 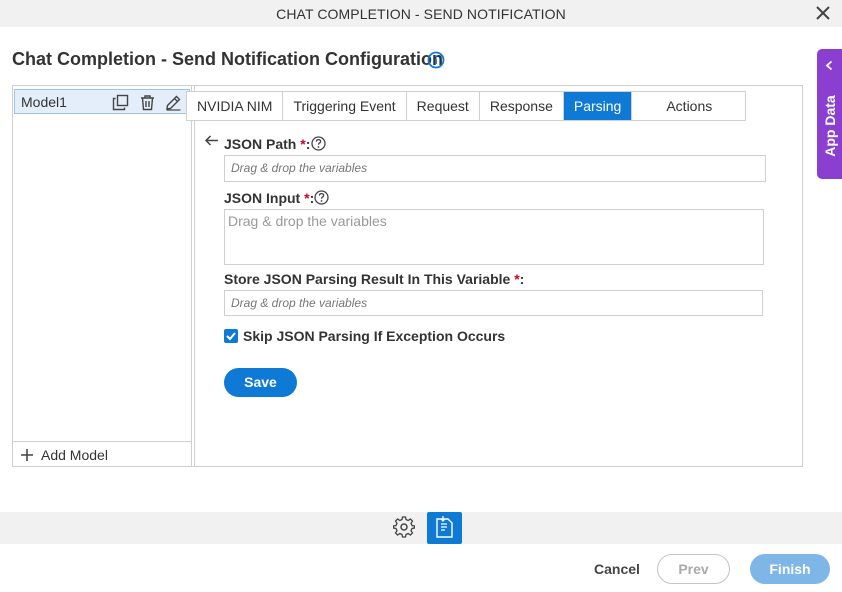 What do you see at coordinates (598, 106) in the screenshot?
I see `tab-parsing: Parsing` at bounding box center [598, 106].